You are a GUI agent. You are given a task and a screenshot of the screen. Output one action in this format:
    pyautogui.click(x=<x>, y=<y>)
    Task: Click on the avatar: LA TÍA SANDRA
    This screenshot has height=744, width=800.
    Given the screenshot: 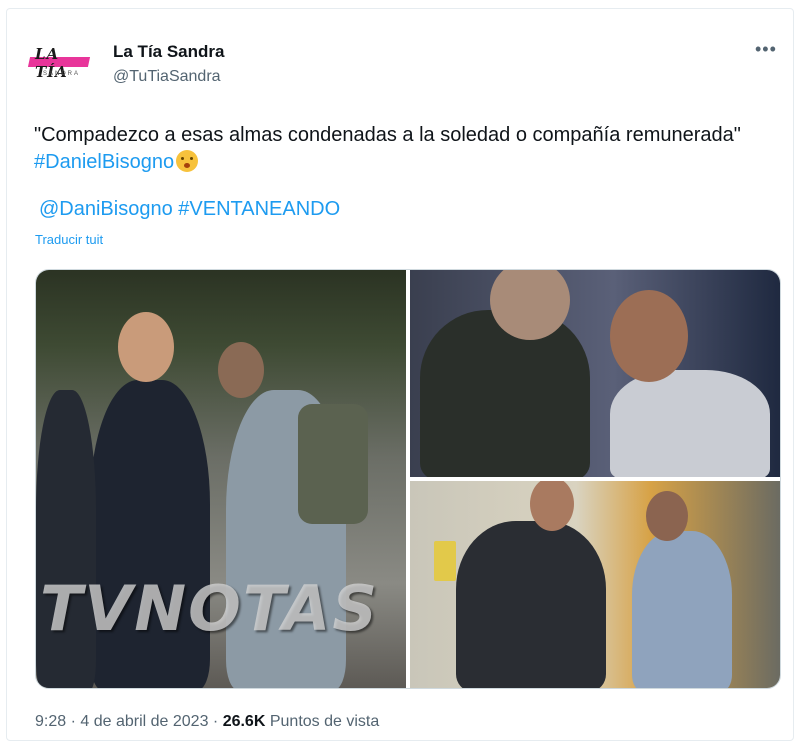 What is the action you would take?
    pyautogui.click(x=59, y=59)
    